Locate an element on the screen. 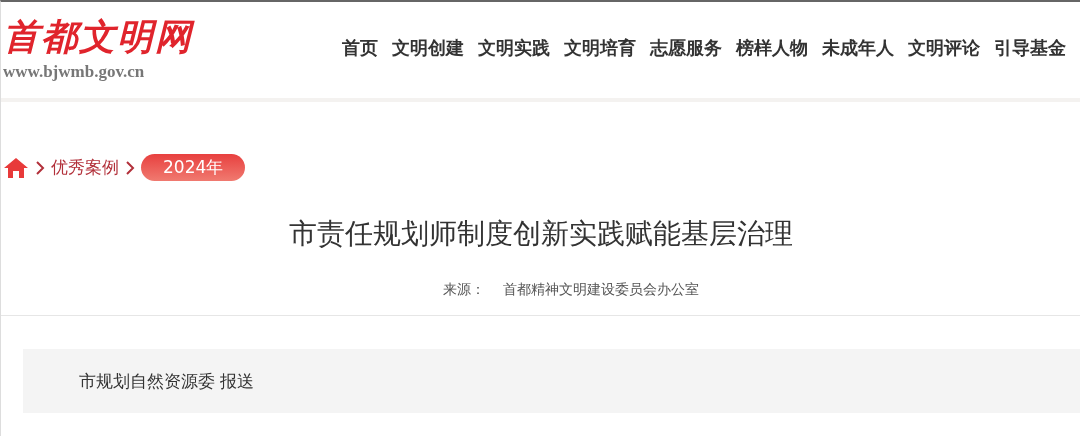  home-icon is located at coordinates (16, 167).